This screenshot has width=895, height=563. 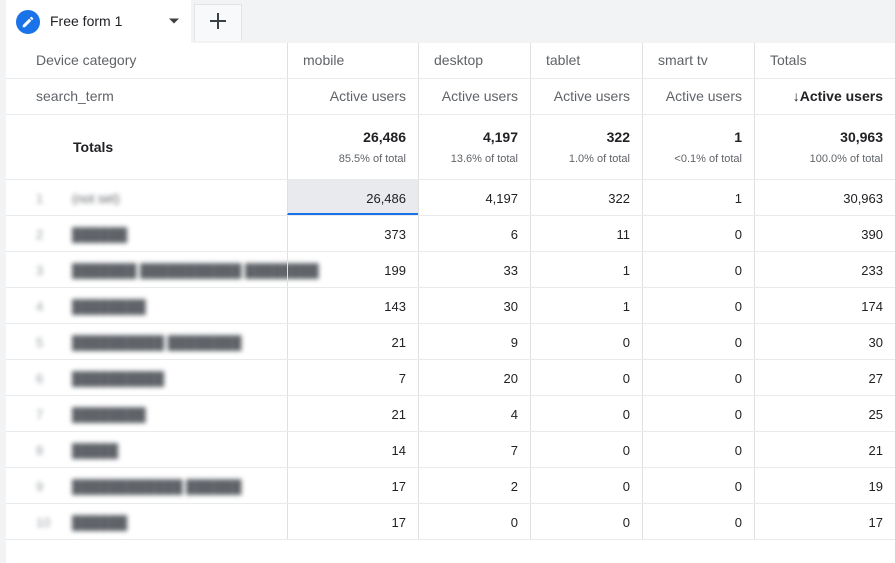 I want to click on value-cell: 4, so click(x=474, y=413).